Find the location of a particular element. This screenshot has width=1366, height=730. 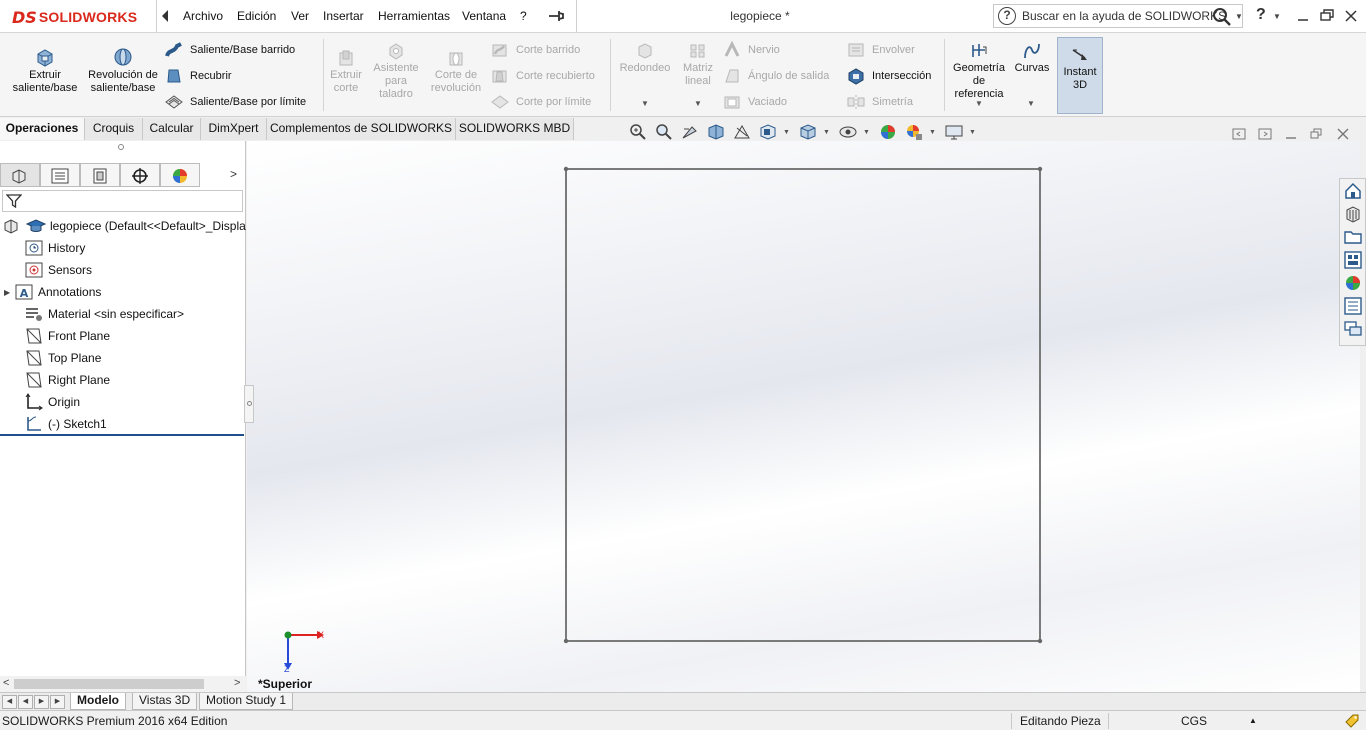

instant-3d-button: Instant 3D is located at coordinates (1080, 75).